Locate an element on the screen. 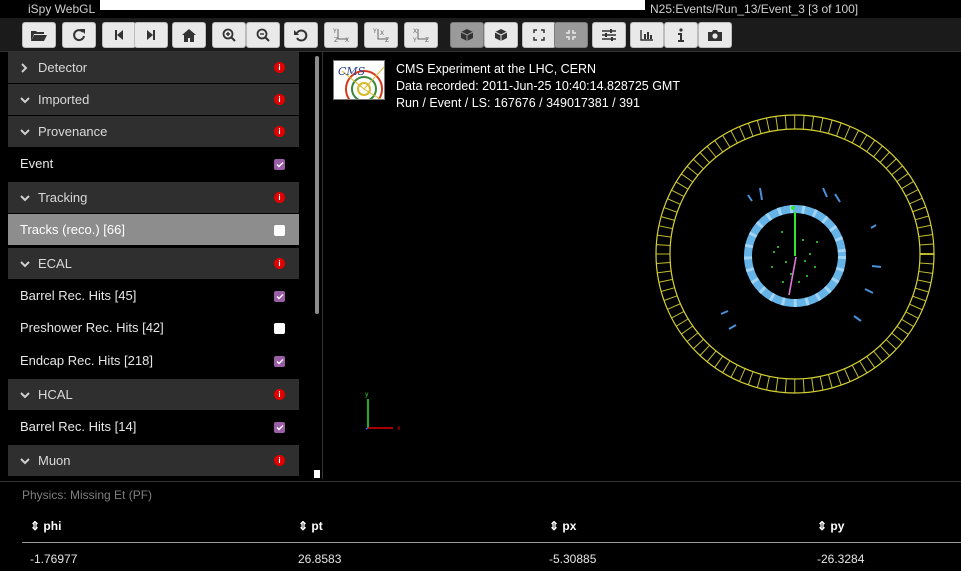 This screenshot has width=961, height=571. view-yz-button: X Z Y is located at coordinates (421, 35).